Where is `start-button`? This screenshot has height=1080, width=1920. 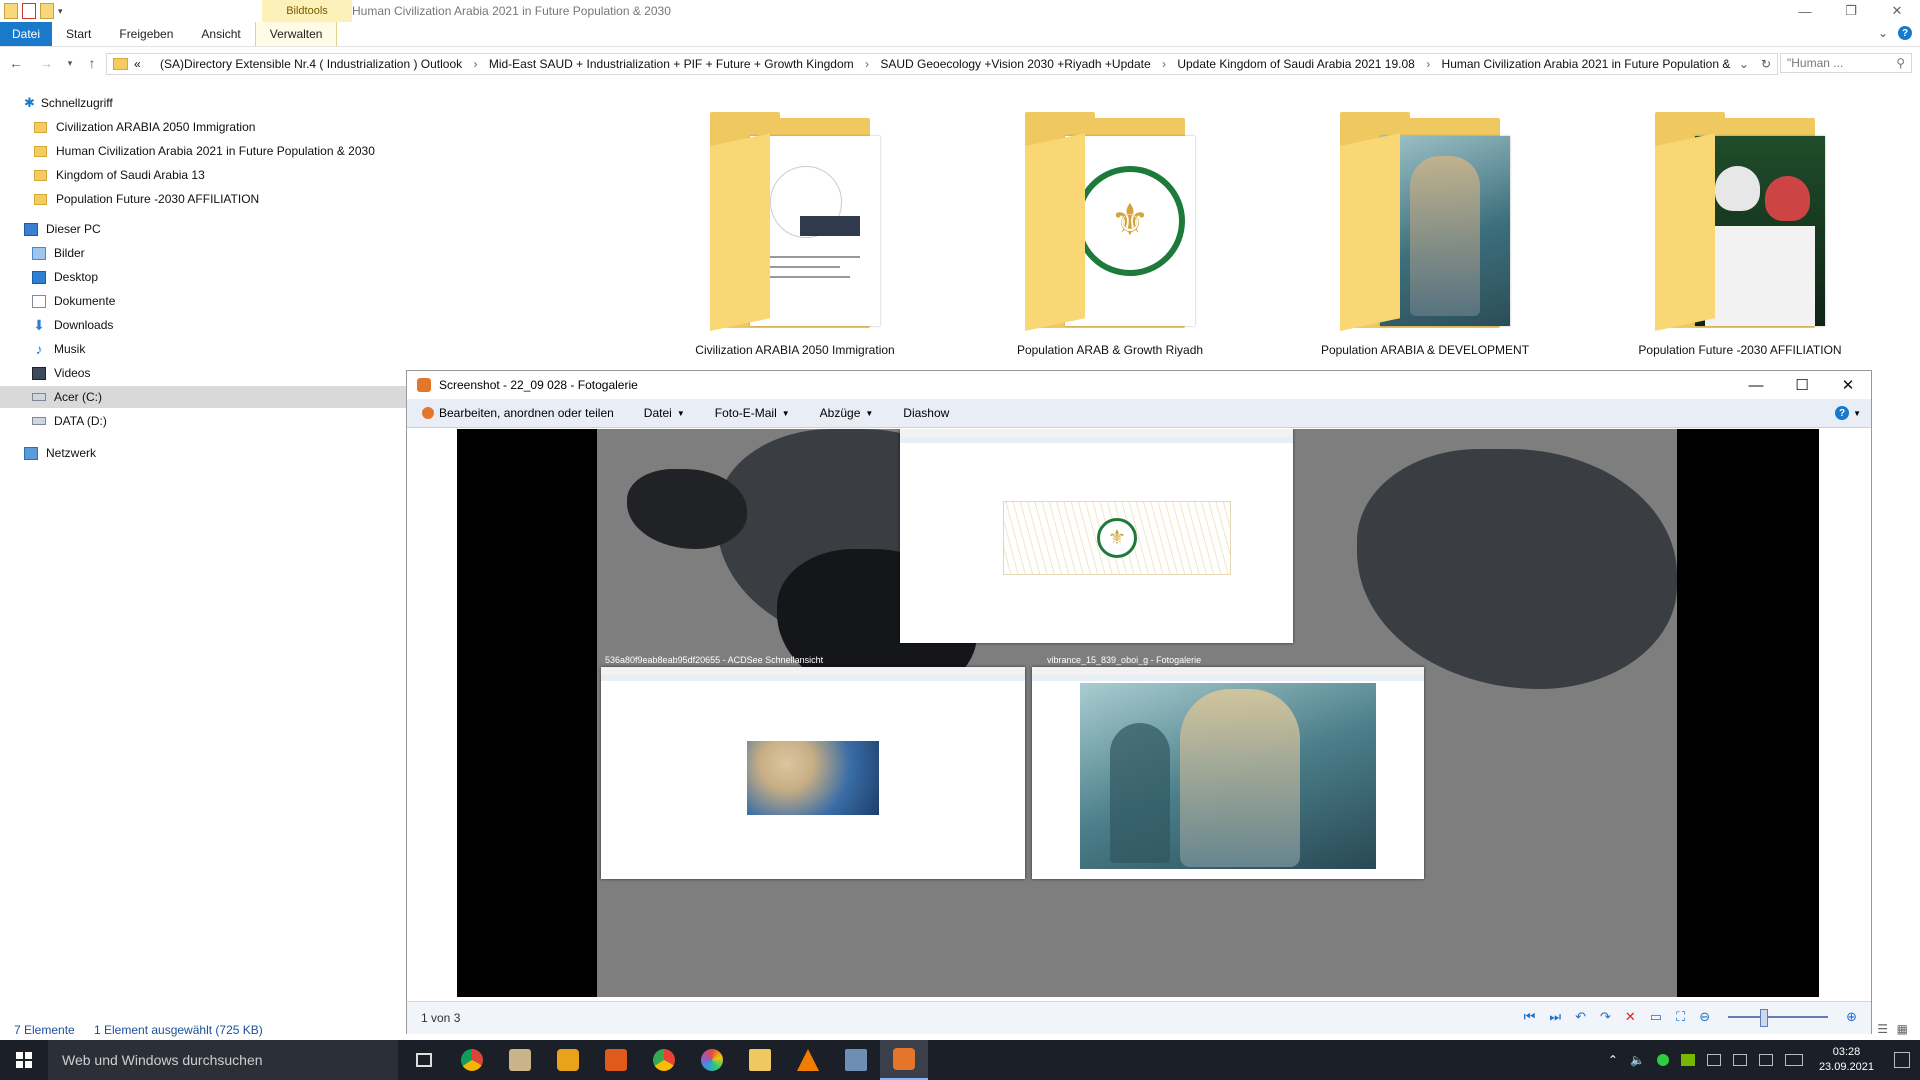 start-button is located at coordinates (24, 1060).